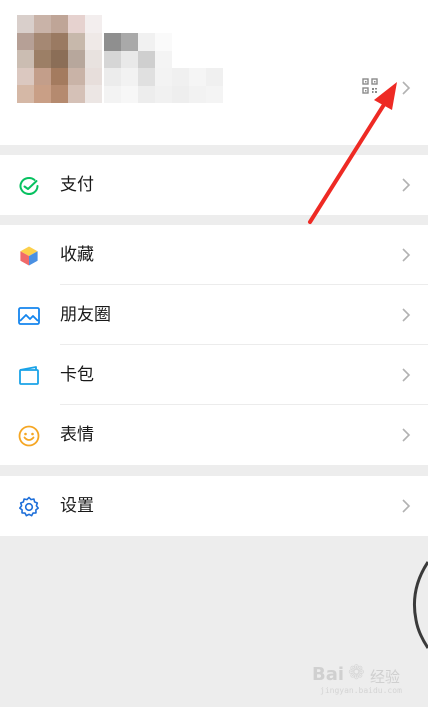 Image resolution: width=428 pixels, height=707 pixels. What do you see at coordinates (361, 690) in the screenshot?
I see `watermark-url: jingyan.baidu.com` at bounding box center [361, 690].